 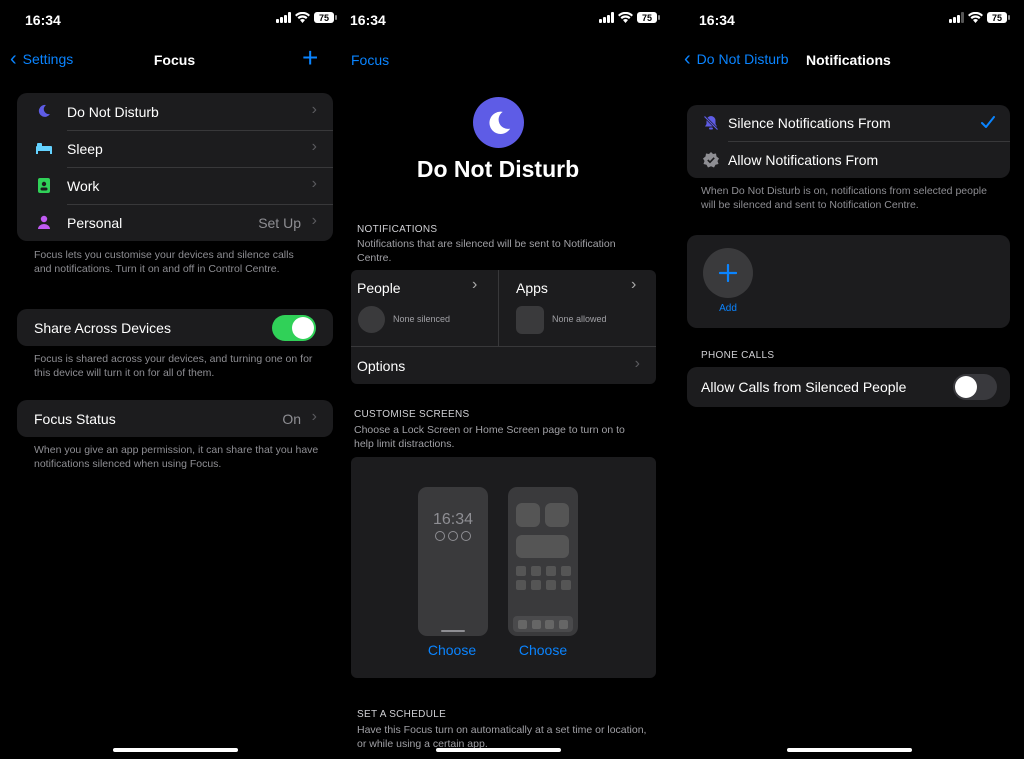 I want to click on person-icon, so click(x=44, y=222).